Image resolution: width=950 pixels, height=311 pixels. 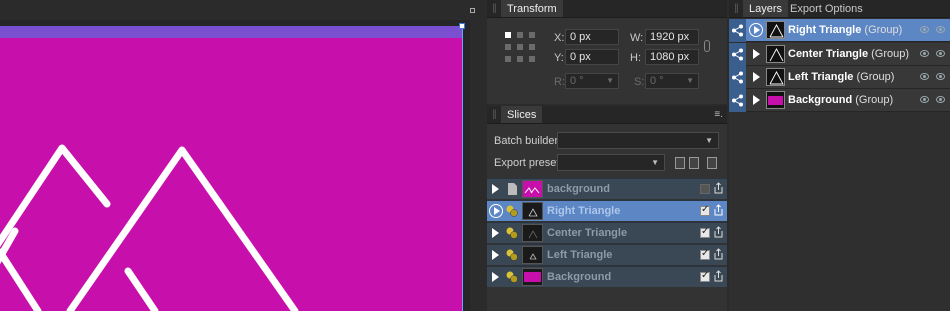 I want to click on y-label: Y:, so click(x=559, y=58).